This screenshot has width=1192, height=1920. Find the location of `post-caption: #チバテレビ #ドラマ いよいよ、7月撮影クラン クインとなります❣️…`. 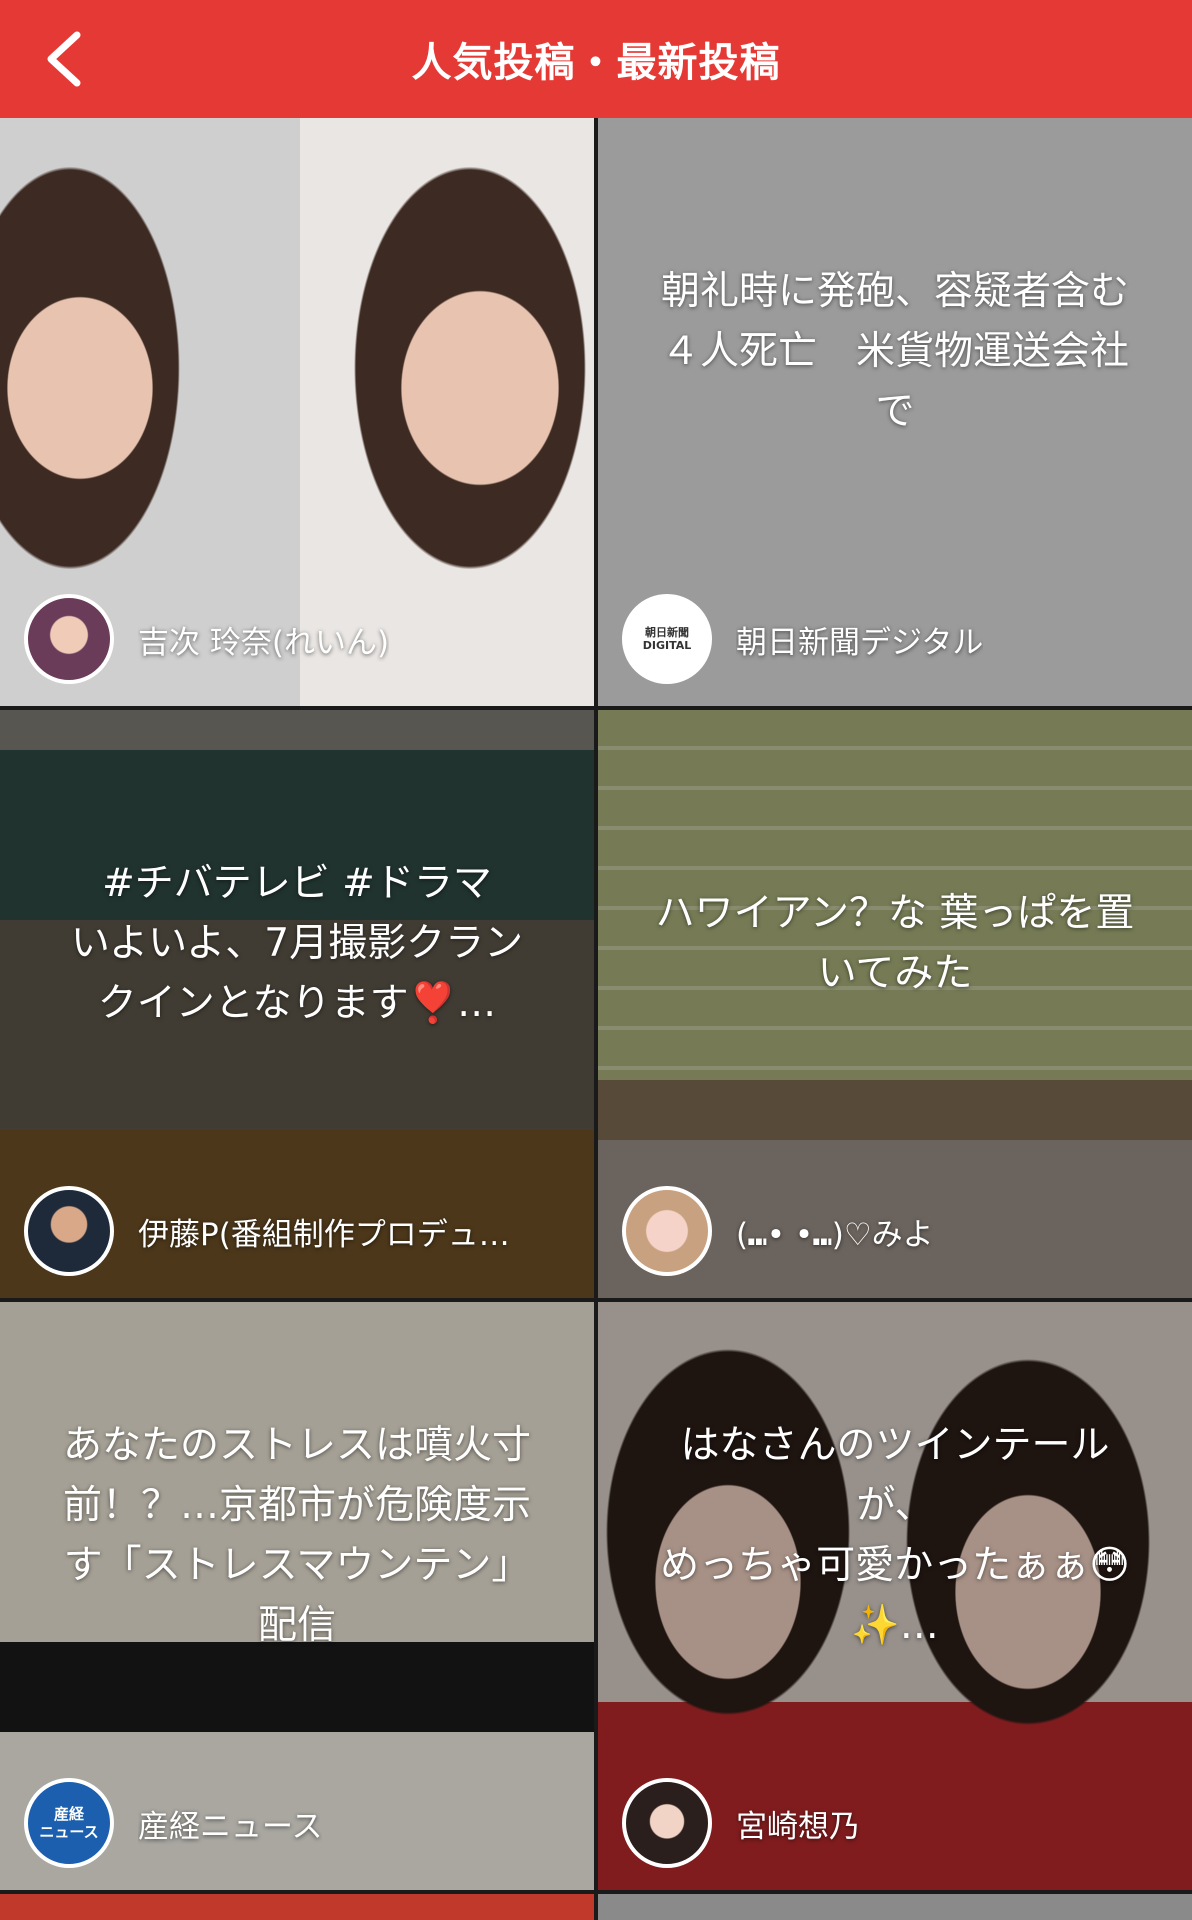

post-caption: #チバテレビ #ドラマ いよいよ、7月撮影クラン クインとなります❣️… is located at coordinates (297, 943).